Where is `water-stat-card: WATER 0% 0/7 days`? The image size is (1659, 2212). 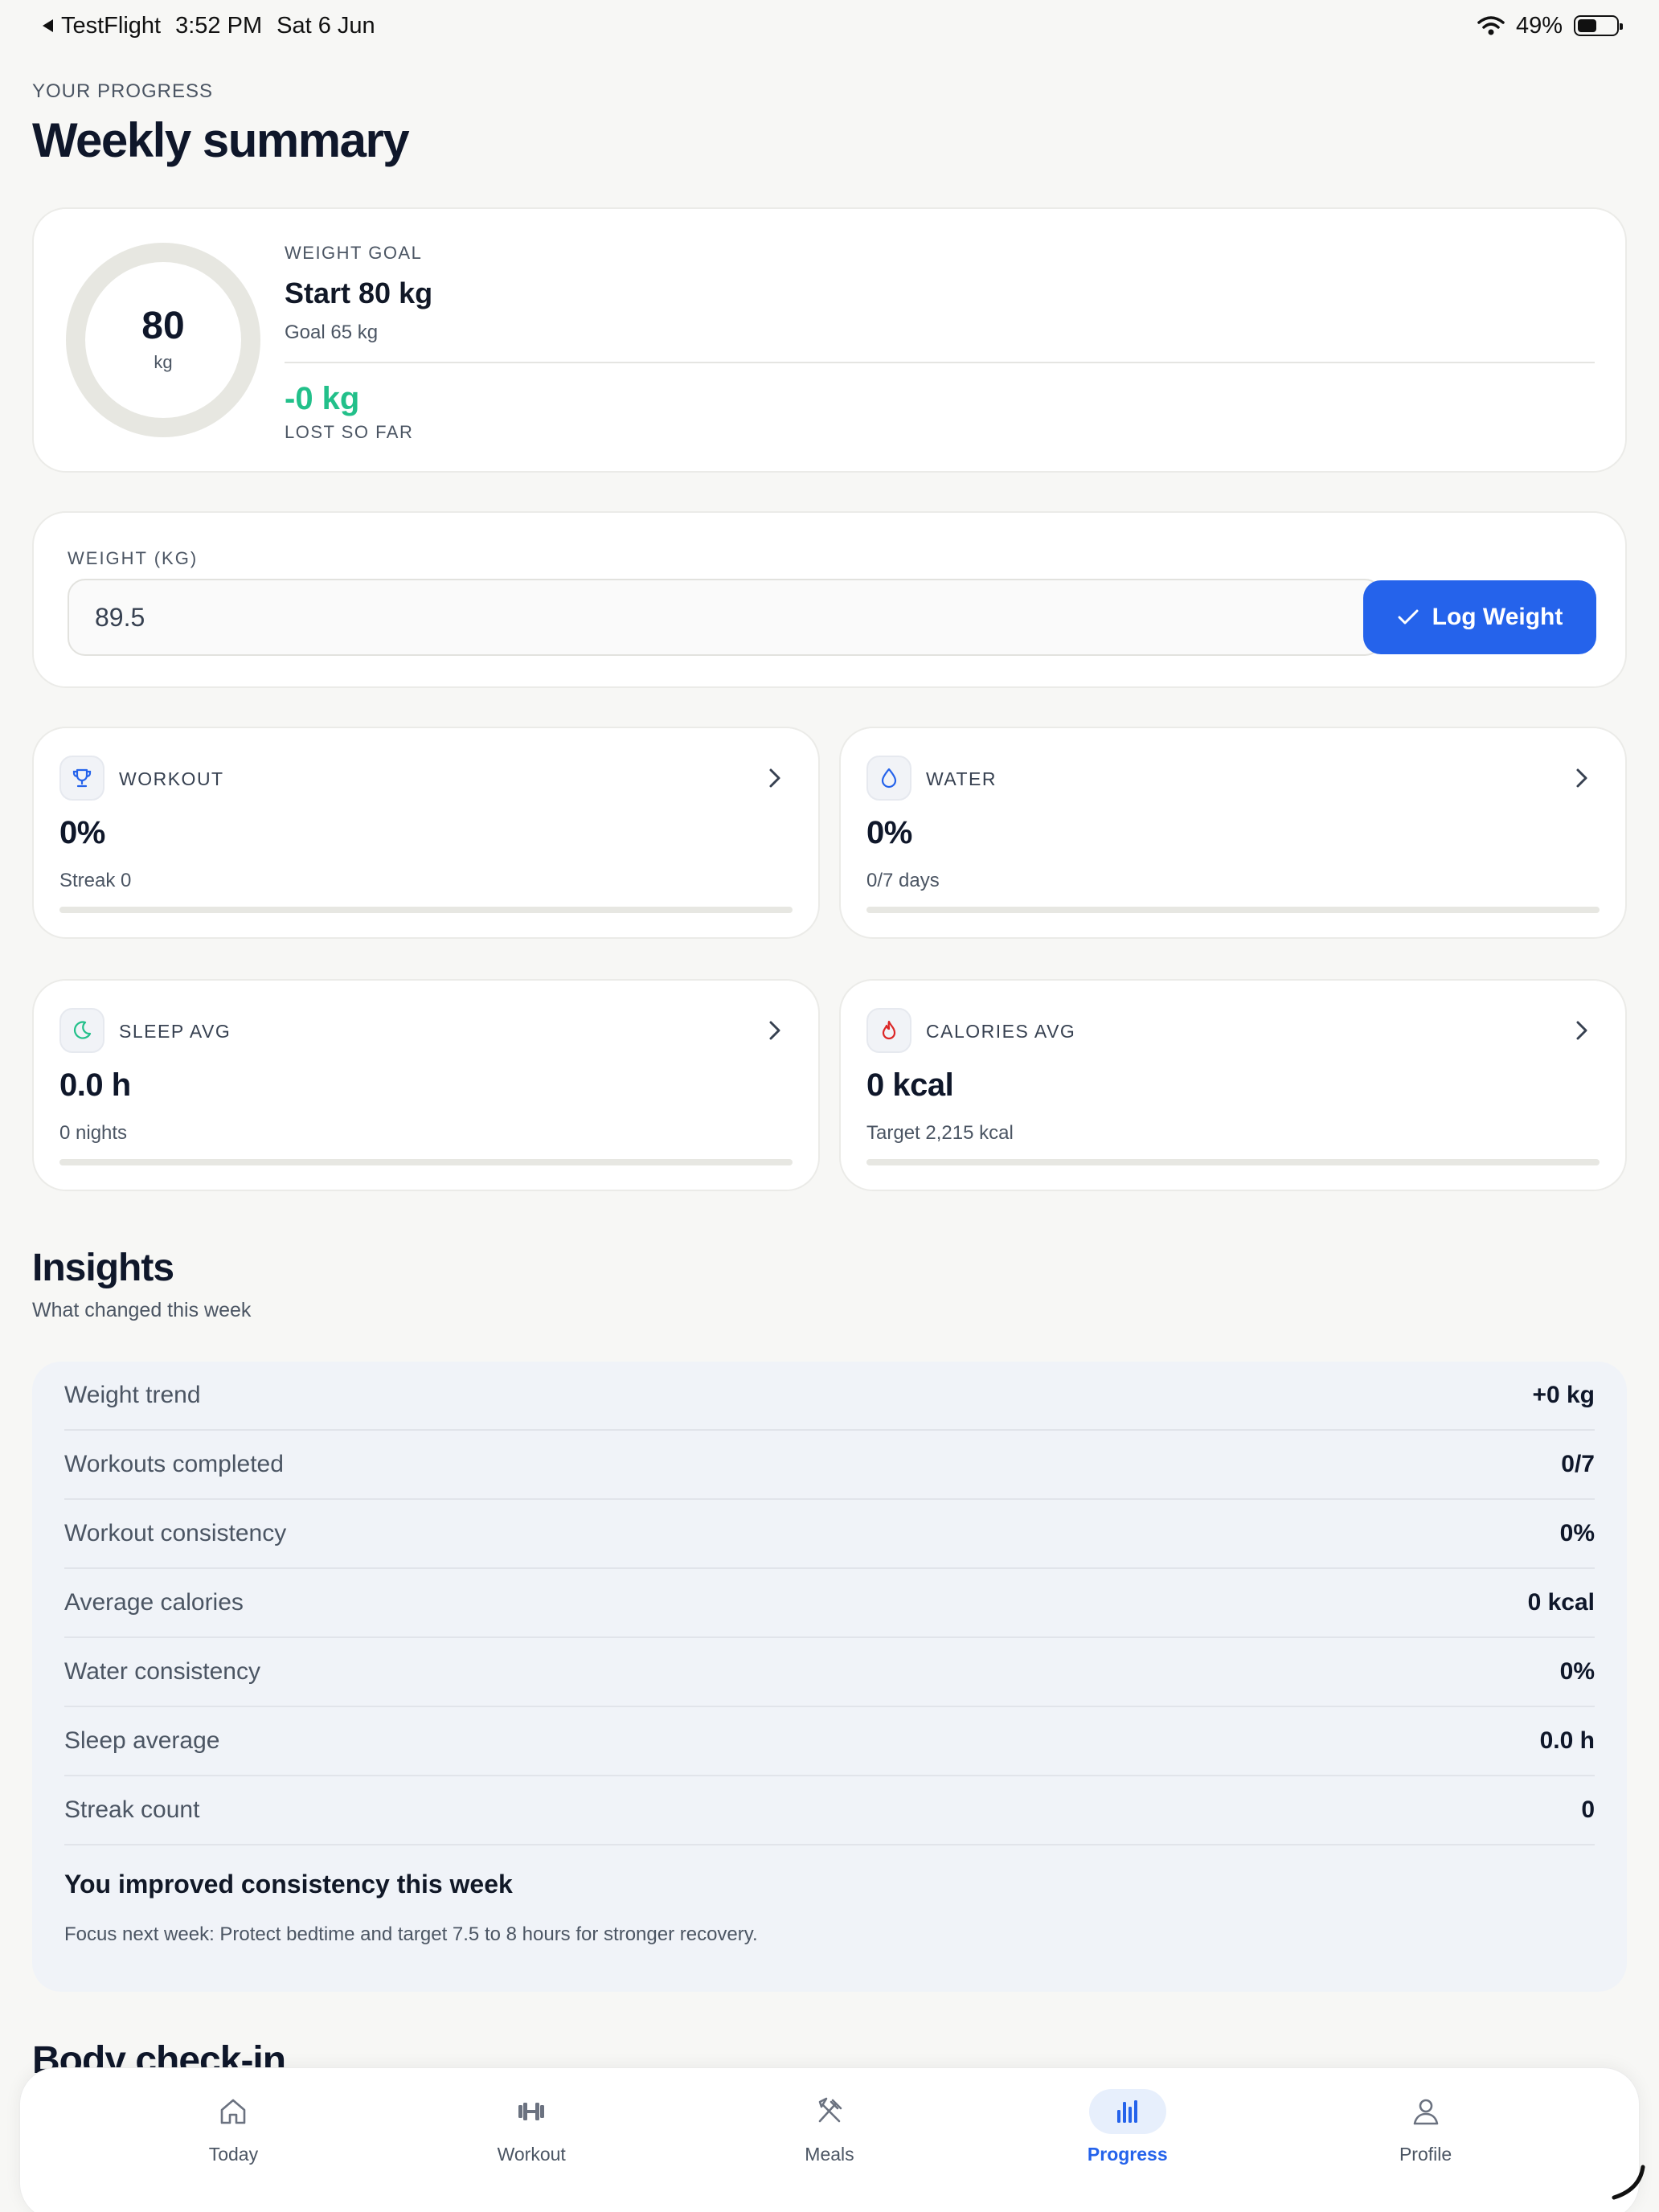
water-stat-card: WATER 0% 0/7 days is located at coordinates (1233, 833).